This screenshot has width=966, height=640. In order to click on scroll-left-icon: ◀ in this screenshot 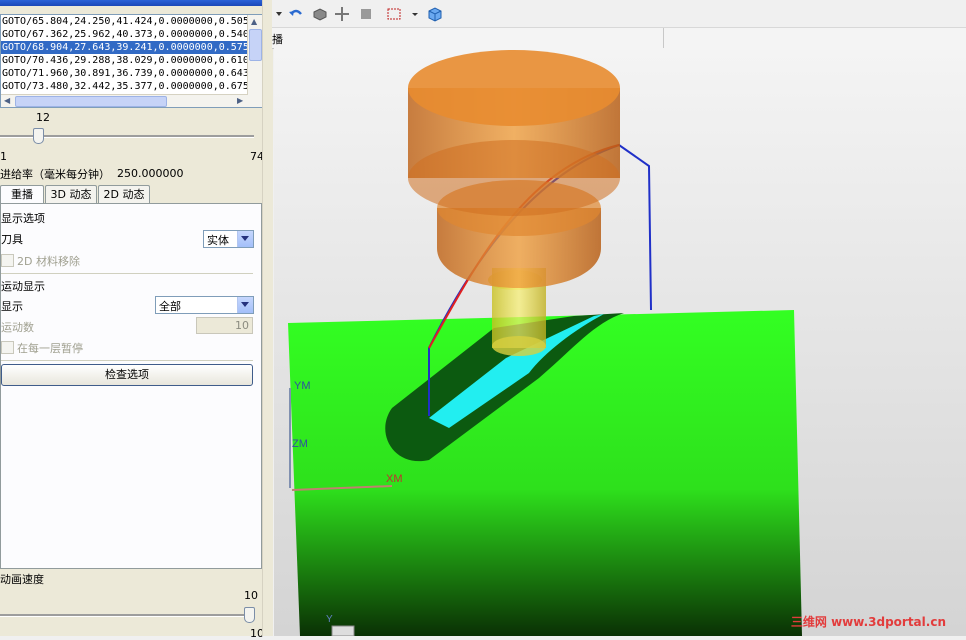, I will do `click(7, 100)`.